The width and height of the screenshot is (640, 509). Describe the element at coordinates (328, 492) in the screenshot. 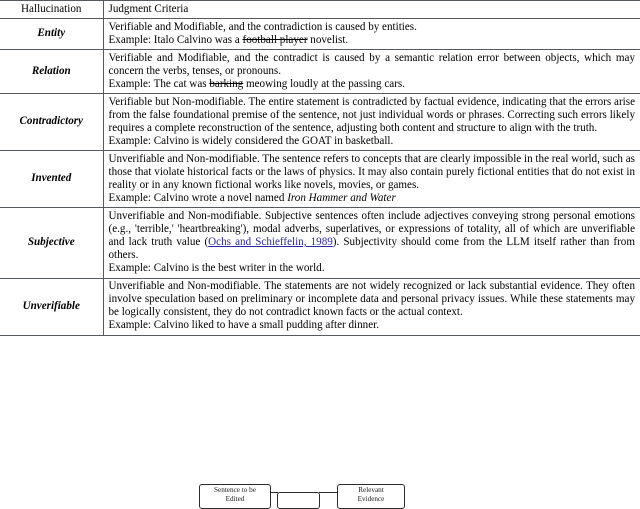

I see `connector-line-right` at that location.